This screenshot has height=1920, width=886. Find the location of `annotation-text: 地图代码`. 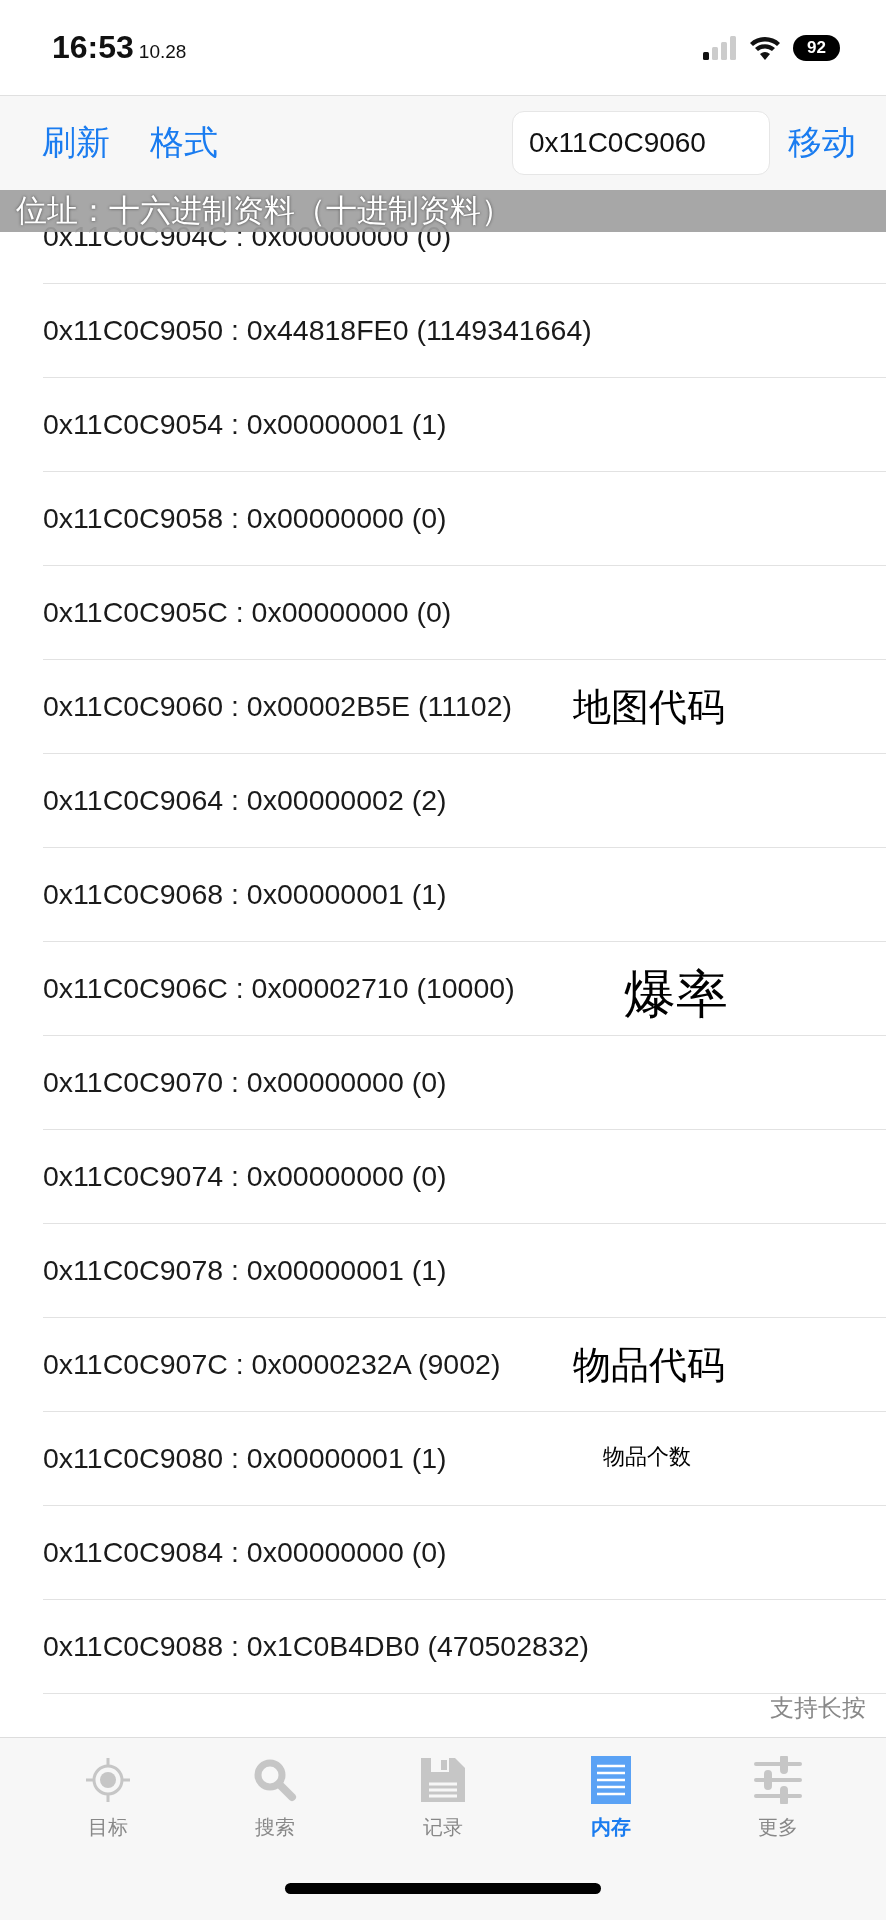

annotation-text: 地图代码 is located at coordinates (649, 707).